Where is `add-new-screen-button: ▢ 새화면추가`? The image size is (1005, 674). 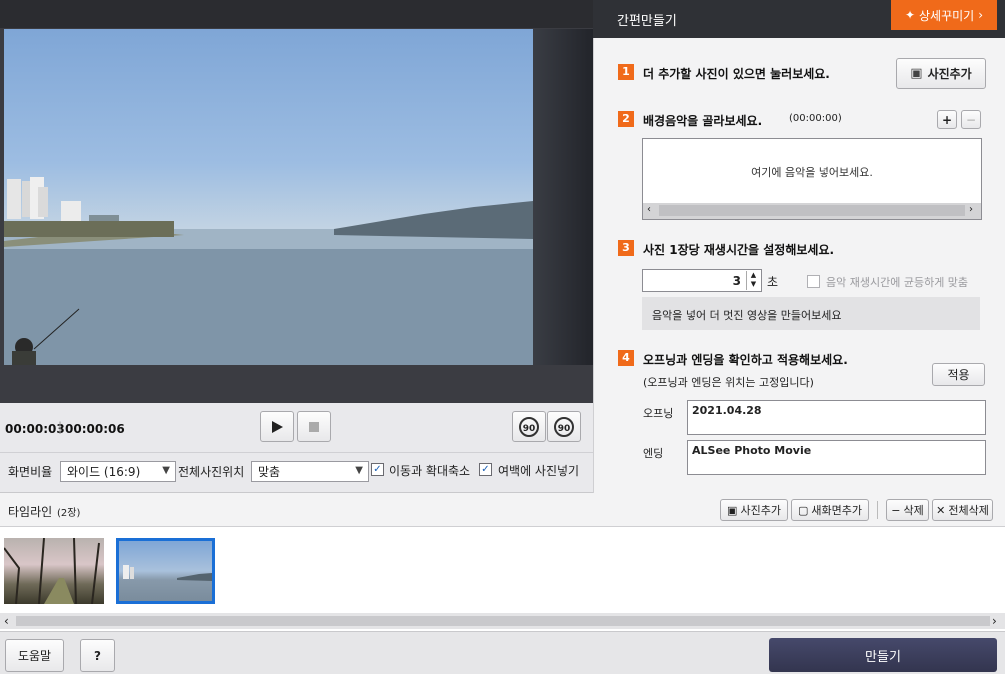 add-new-screen-button: ▢ 새화면추가 is located at coordinates (830, 510).